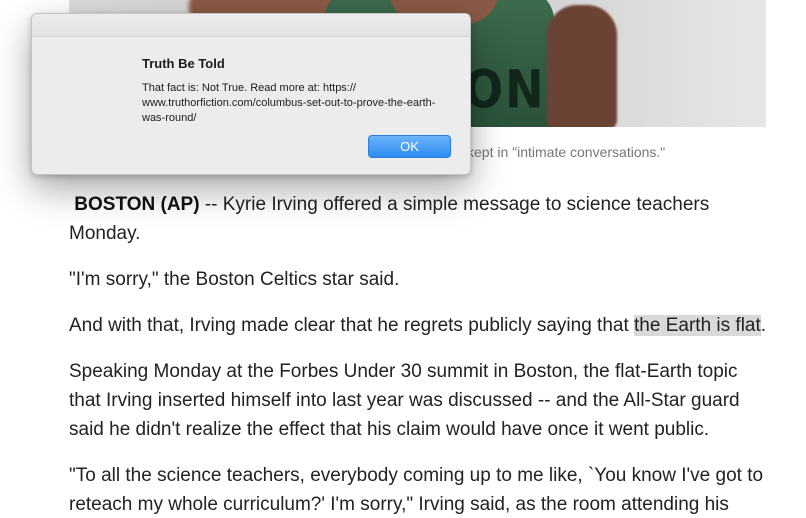 The image size is (806, 518). I want to click on dateline: BOSTON (AP), so click(137, 204).